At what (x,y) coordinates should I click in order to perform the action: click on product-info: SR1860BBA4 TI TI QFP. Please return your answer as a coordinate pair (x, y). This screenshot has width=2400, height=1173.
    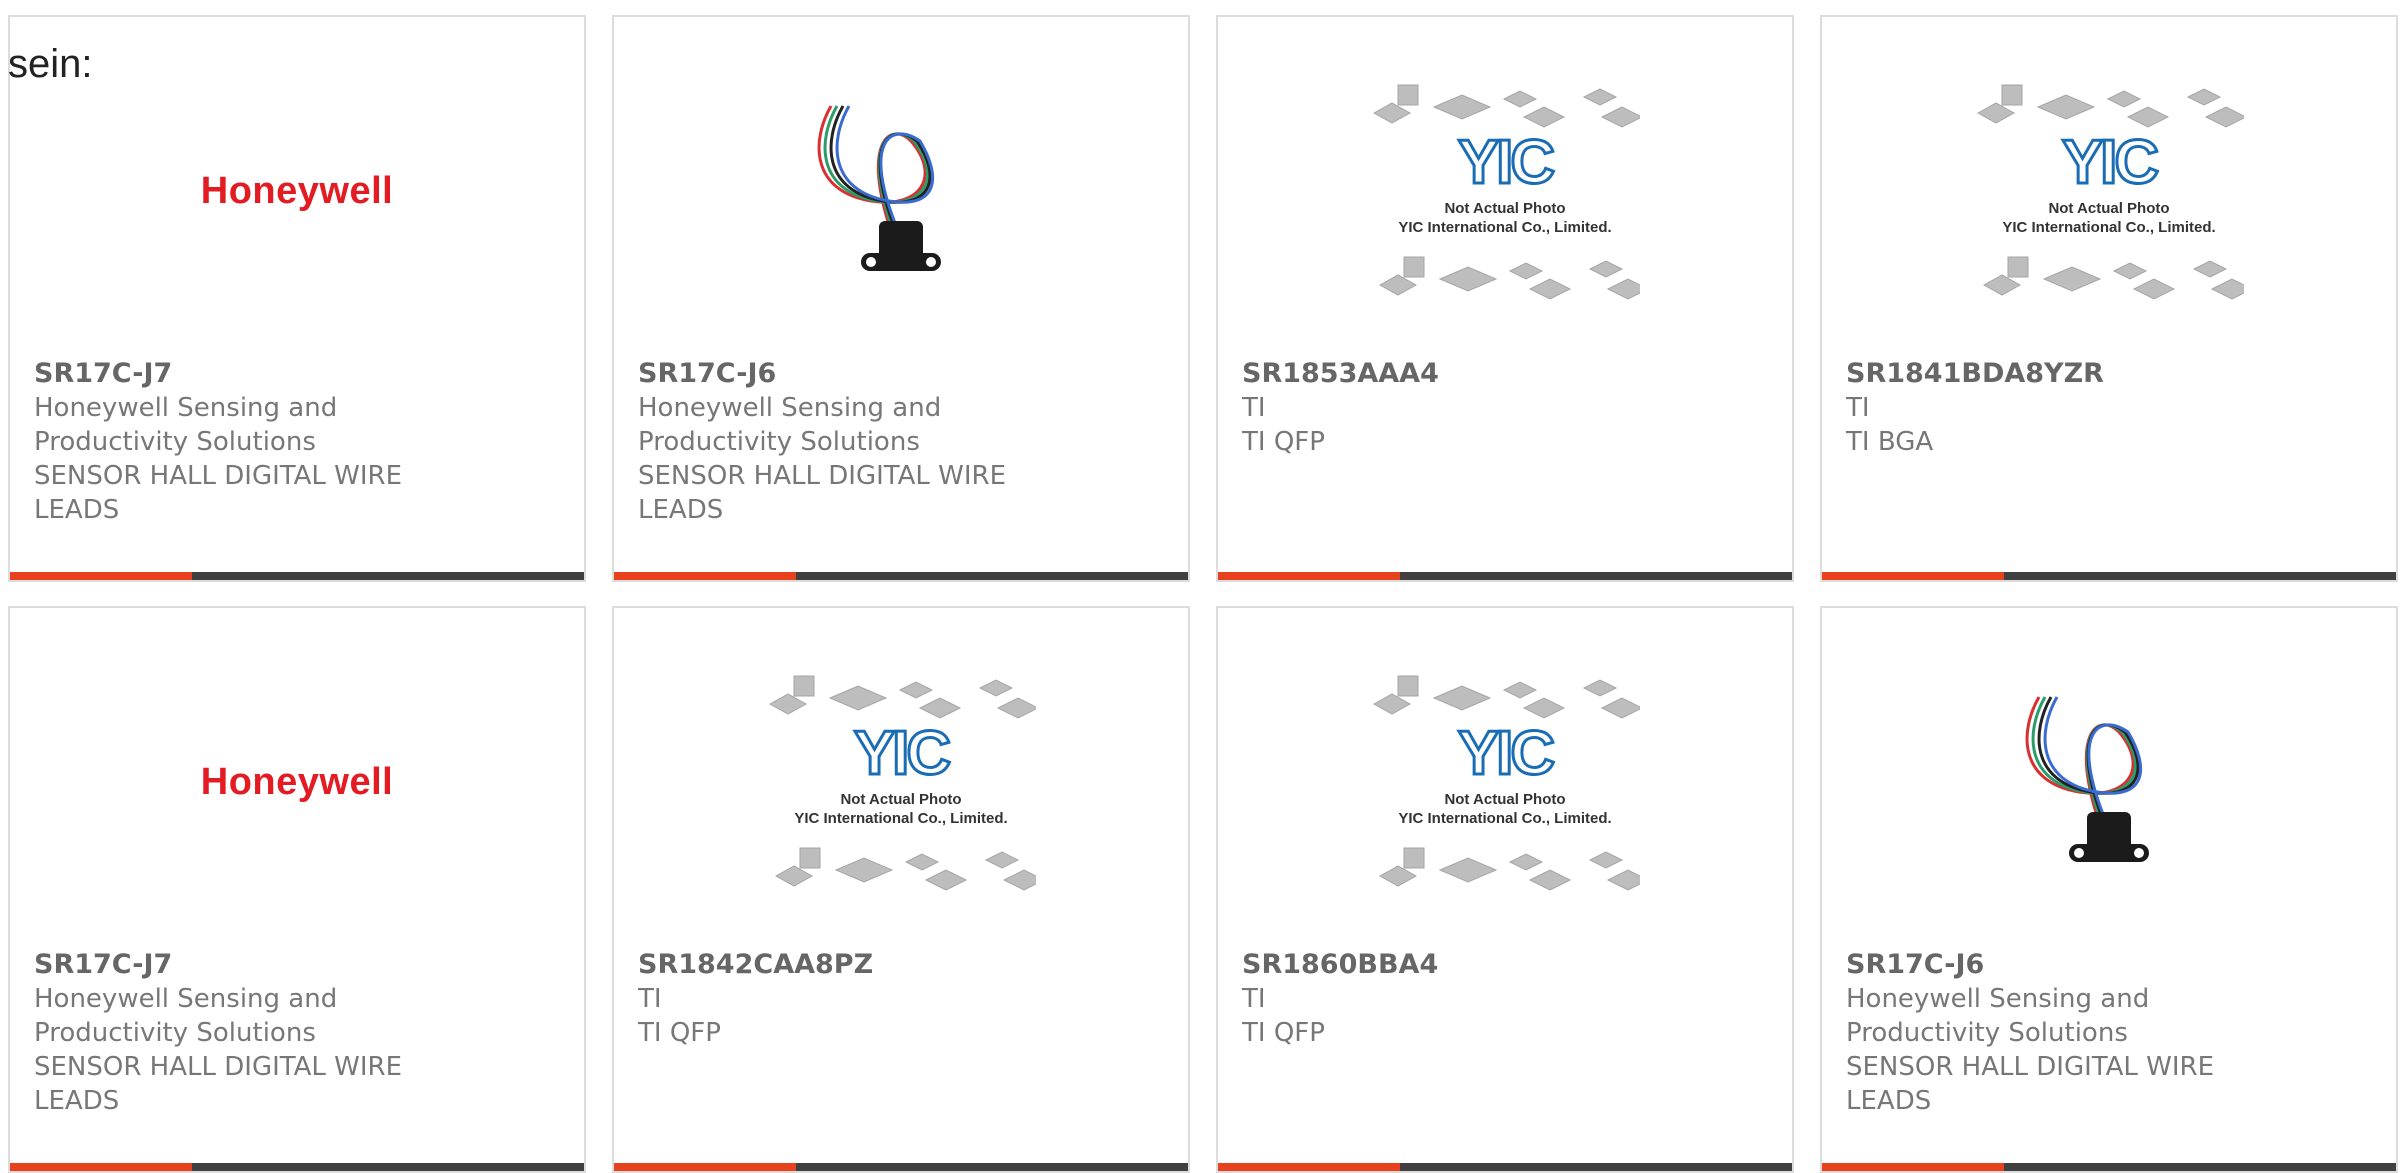
    Looking at the image, I should click on (1442, 999).